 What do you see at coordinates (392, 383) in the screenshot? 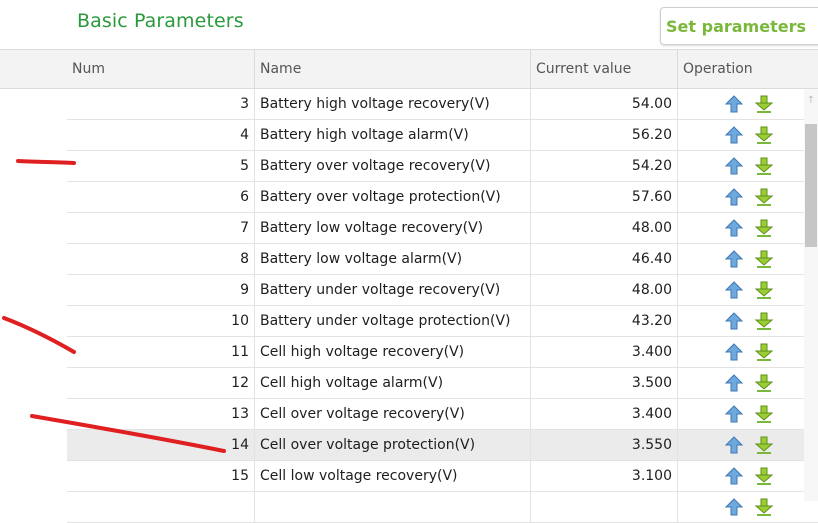
I see `row-name: Cell high voltage alarm(V)` at bounding box center [392, 383].